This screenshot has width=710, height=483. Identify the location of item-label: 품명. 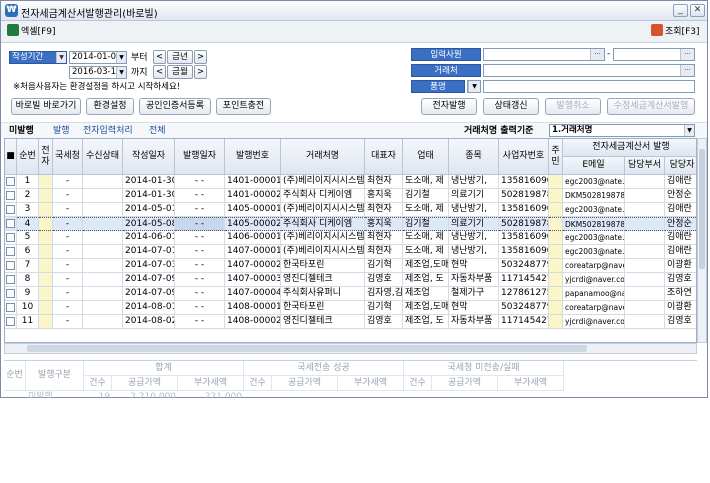
(438, 86).